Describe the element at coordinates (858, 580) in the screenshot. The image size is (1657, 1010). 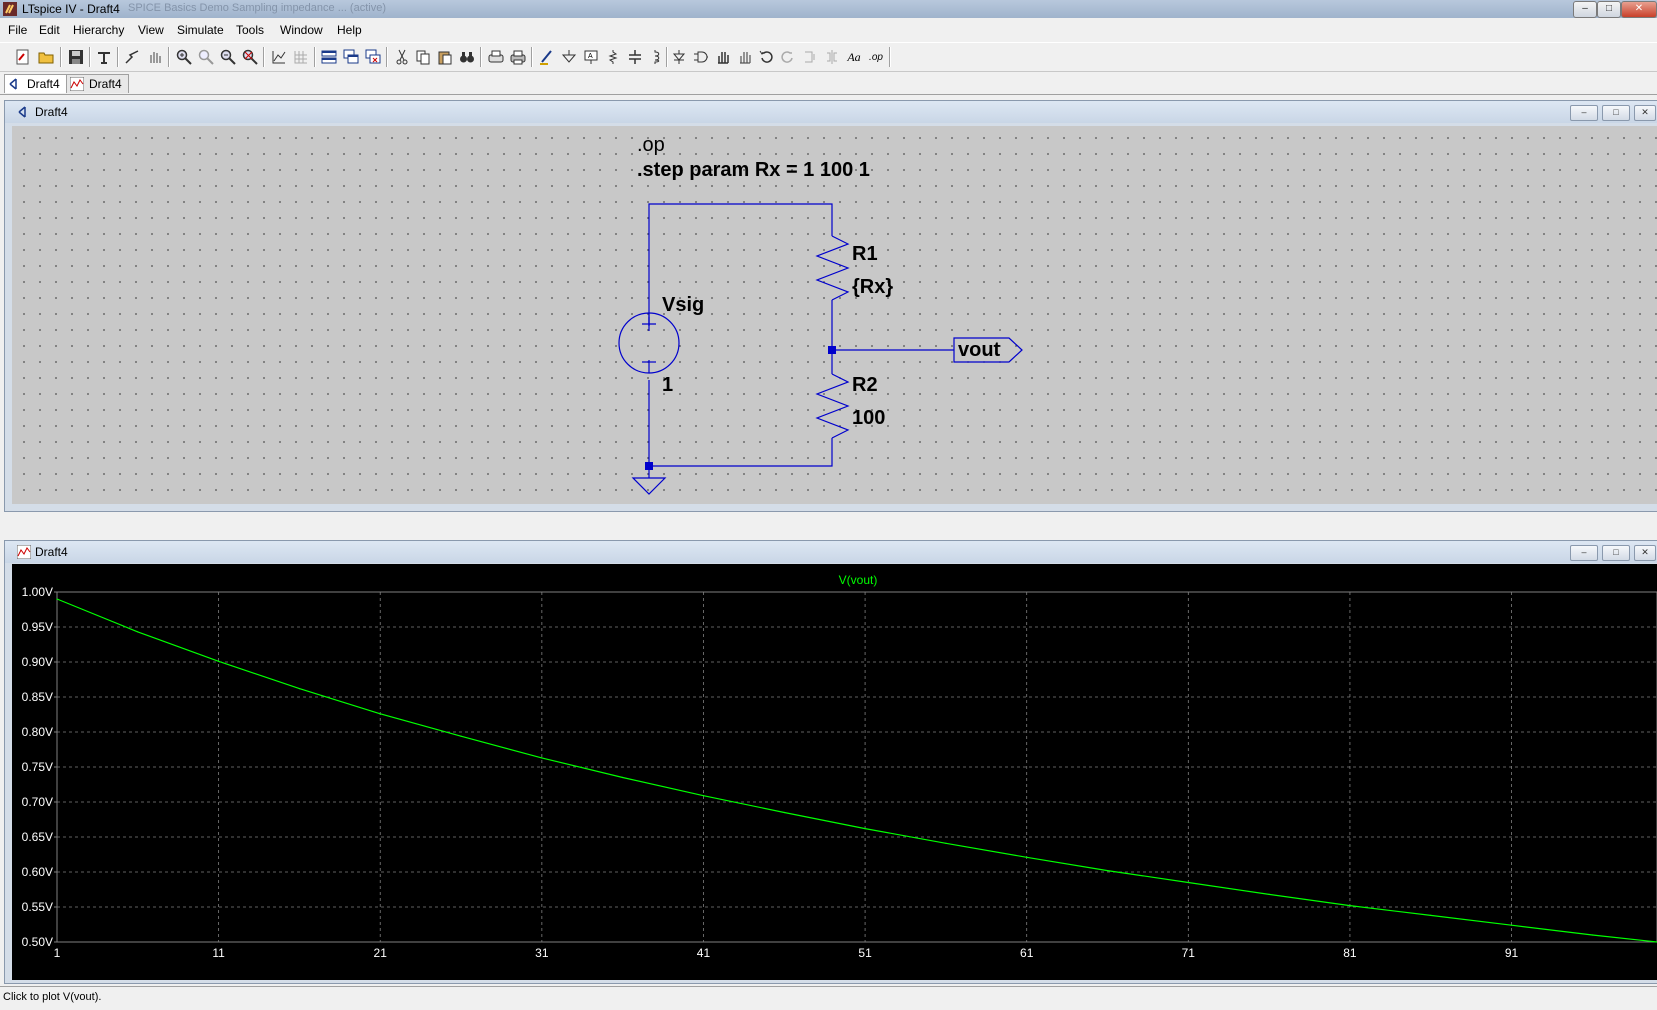
I see `trace-label-vout: V(vout)` at that location.